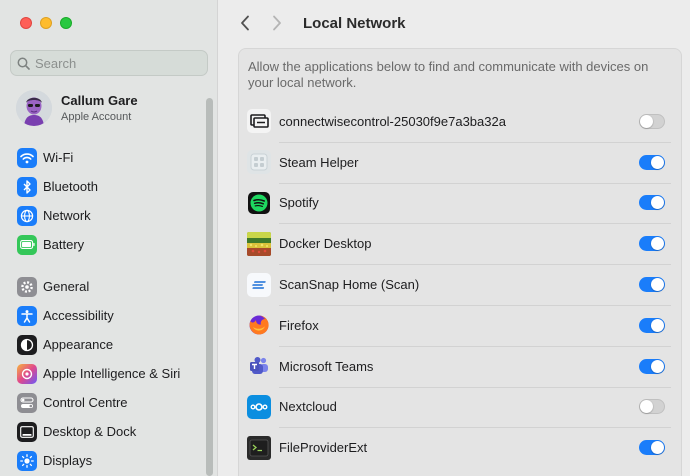 The height and width of the screenshot is (476, 690). I want to click on nextcloud-icon, so click(259, 406).